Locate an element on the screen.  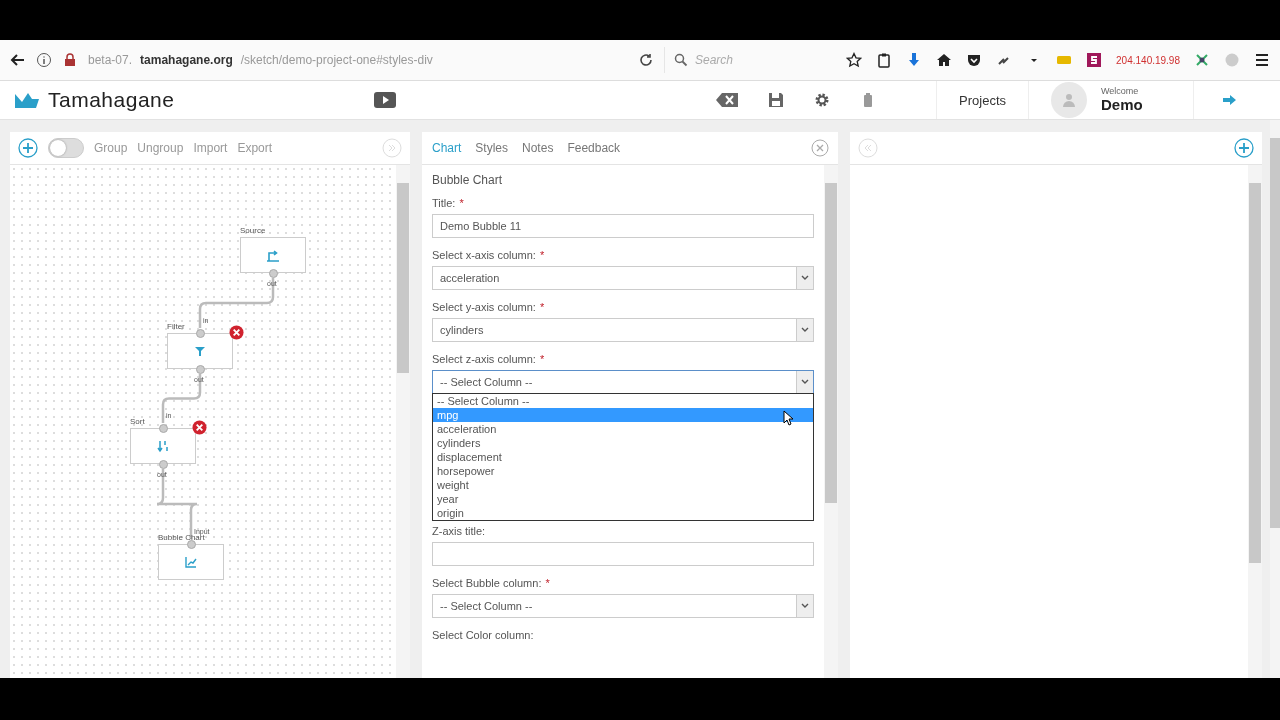
address-bar: beta-07.tamahagane.org/sketch/demo-project-one#styles-div is located at coordinates (358, 60).